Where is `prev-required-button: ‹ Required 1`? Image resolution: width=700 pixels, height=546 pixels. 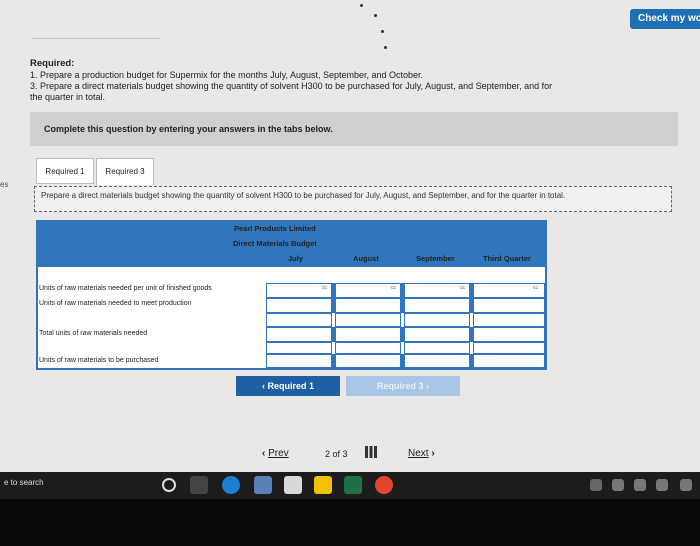 prev-required-button: ‹ Required 1 is located at coordinates (288, 386).